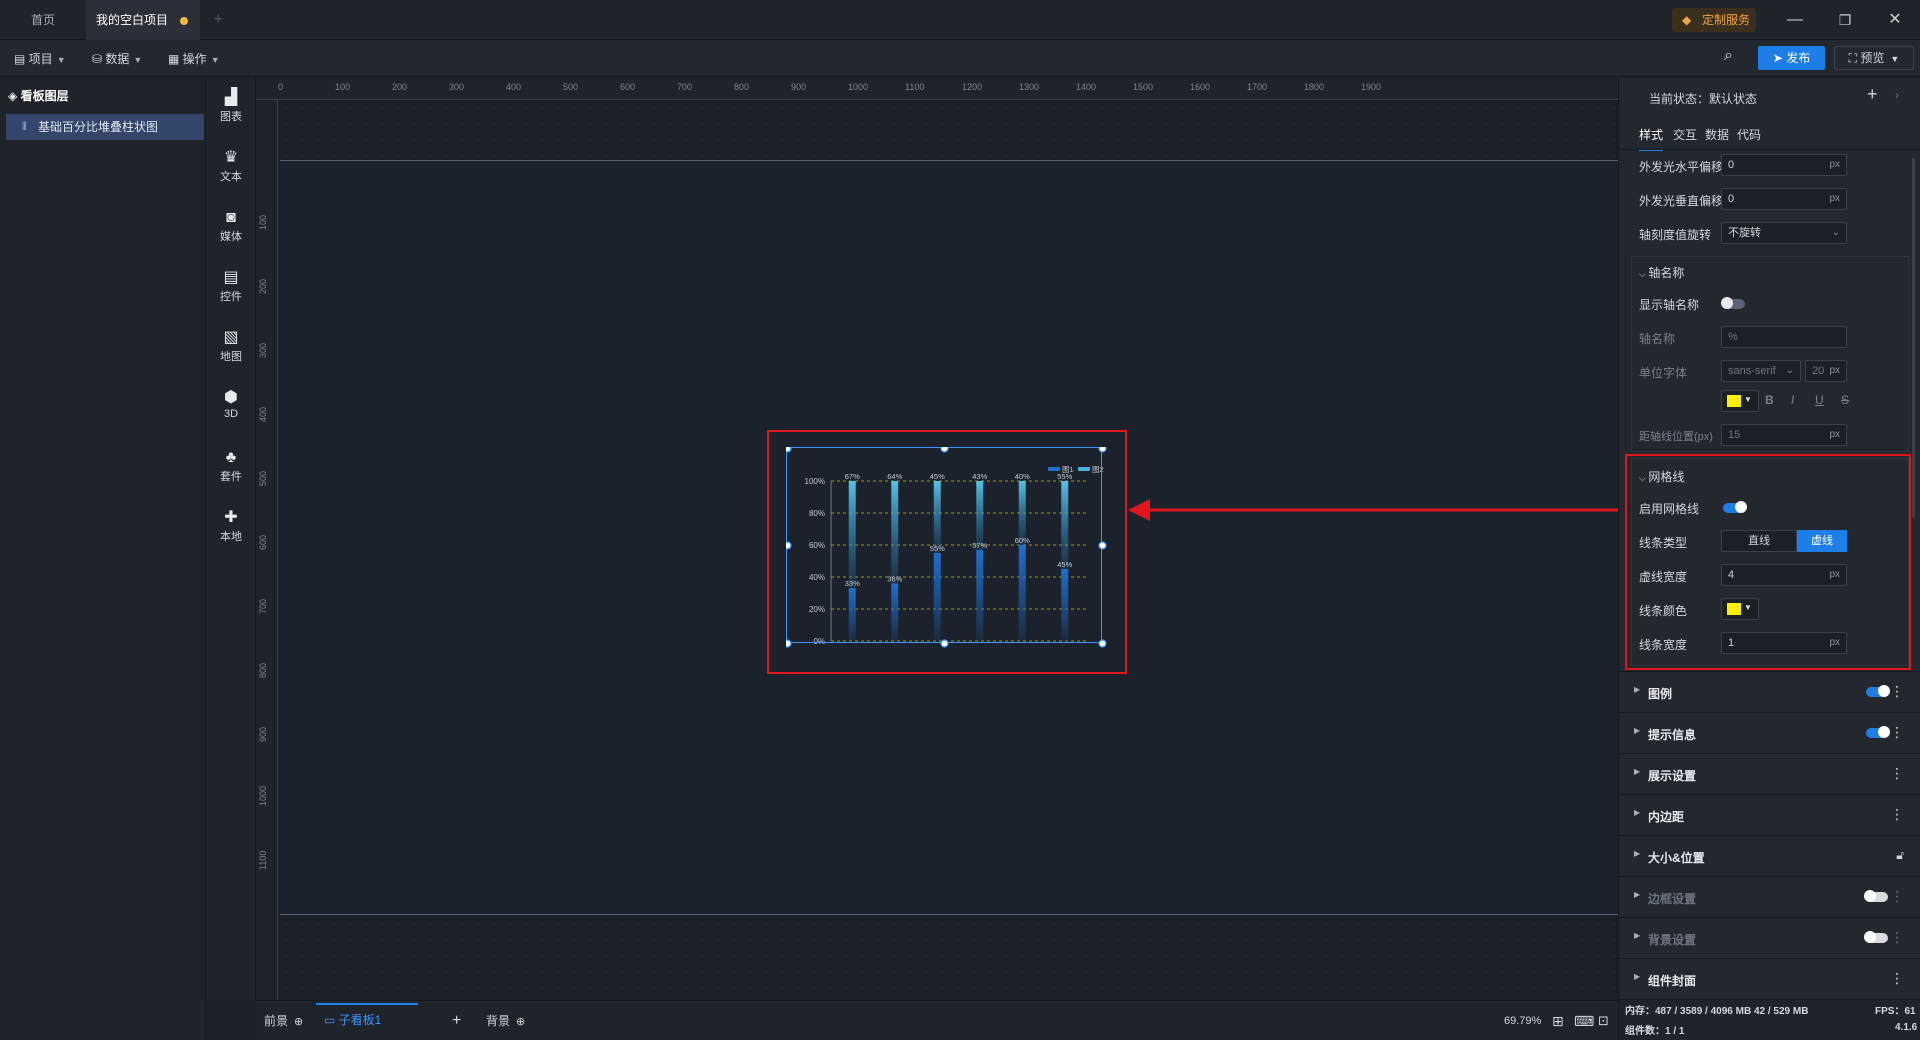 This screenshot has width=1920, height=1040. I want to click on axis-name-value: %, so click(1733, 337).